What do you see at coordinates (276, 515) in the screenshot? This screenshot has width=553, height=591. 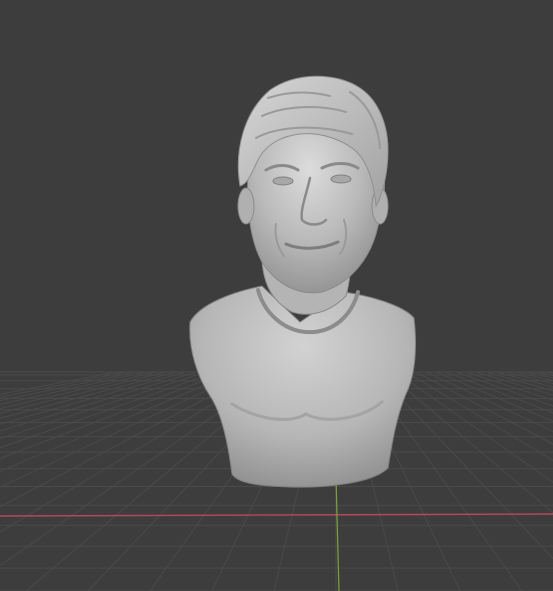 I see `x-axis-line` at bounding box center [276, 515].